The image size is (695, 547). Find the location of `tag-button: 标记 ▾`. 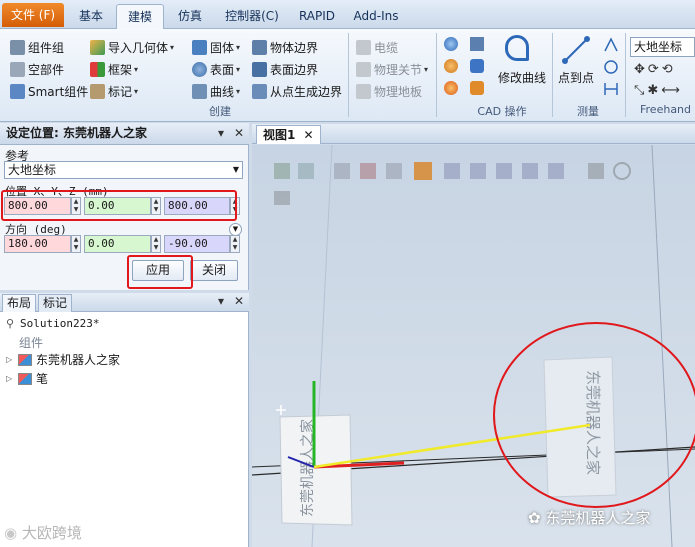

tag-button: 标记 ▾ is located at coordinates (114, 91).